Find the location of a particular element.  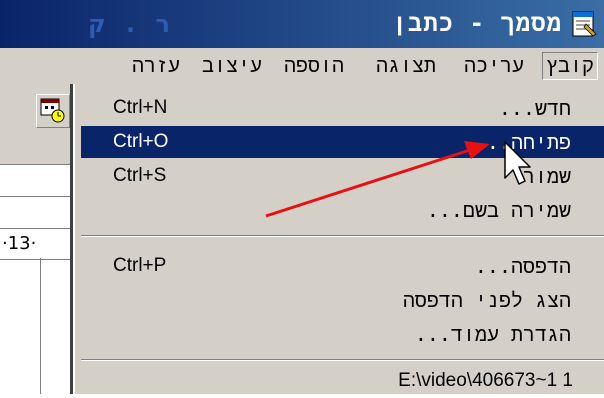

date-time-button is located at coordinates (53, 111).